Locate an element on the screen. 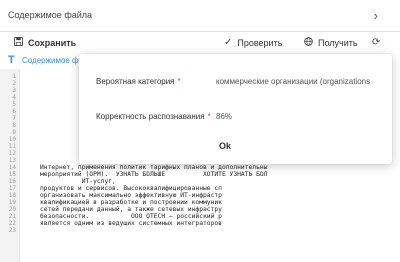 The width and height of the screenshot is (400, 262). line-number: 19 is located at coordinates (12, 202).